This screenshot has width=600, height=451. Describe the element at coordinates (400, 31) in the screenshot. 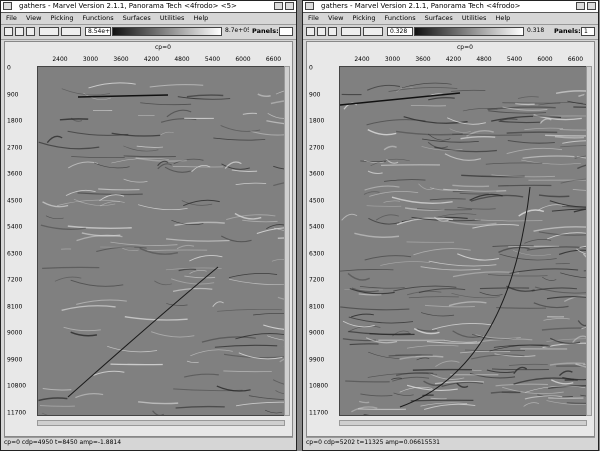

I see `amplitude-min-field: 0.328` at that location.